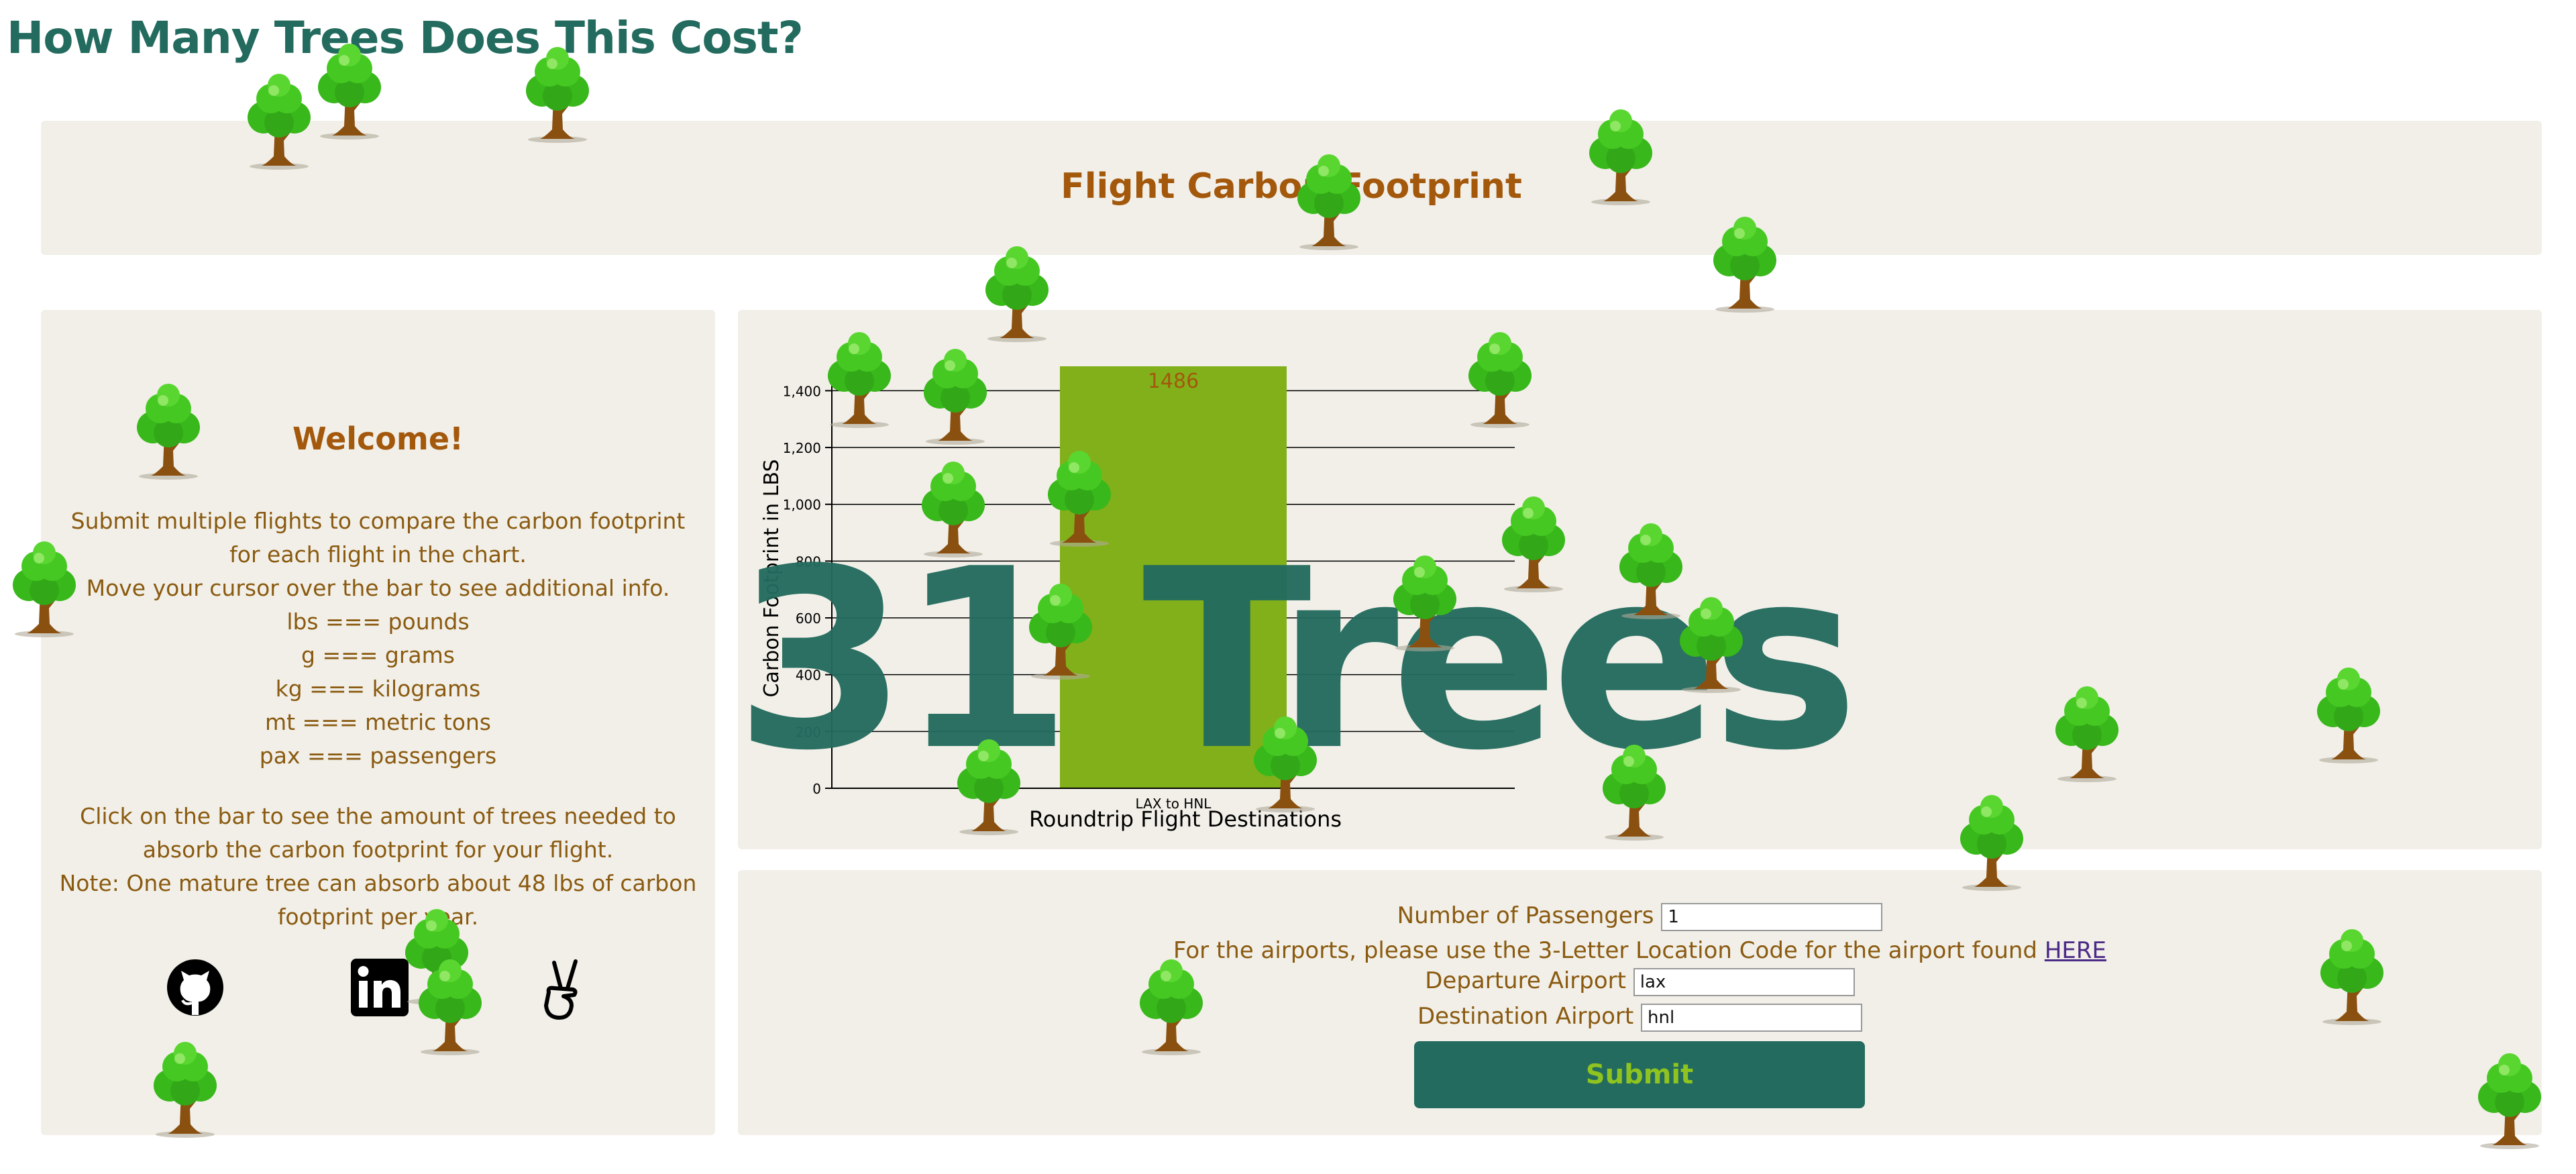 This screenshot has height=1174, width=2576. What do you see at coordinates (1525, 915) in the screenshot?
I see `passengers-label: Number of Passengers` at bounding box center [1525, 915].